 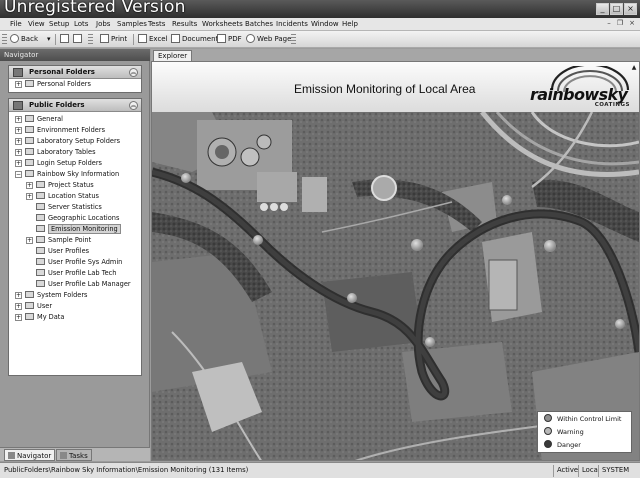 I want to click on tree-item: + Login Setup Folders, so click(x=58, y=163).